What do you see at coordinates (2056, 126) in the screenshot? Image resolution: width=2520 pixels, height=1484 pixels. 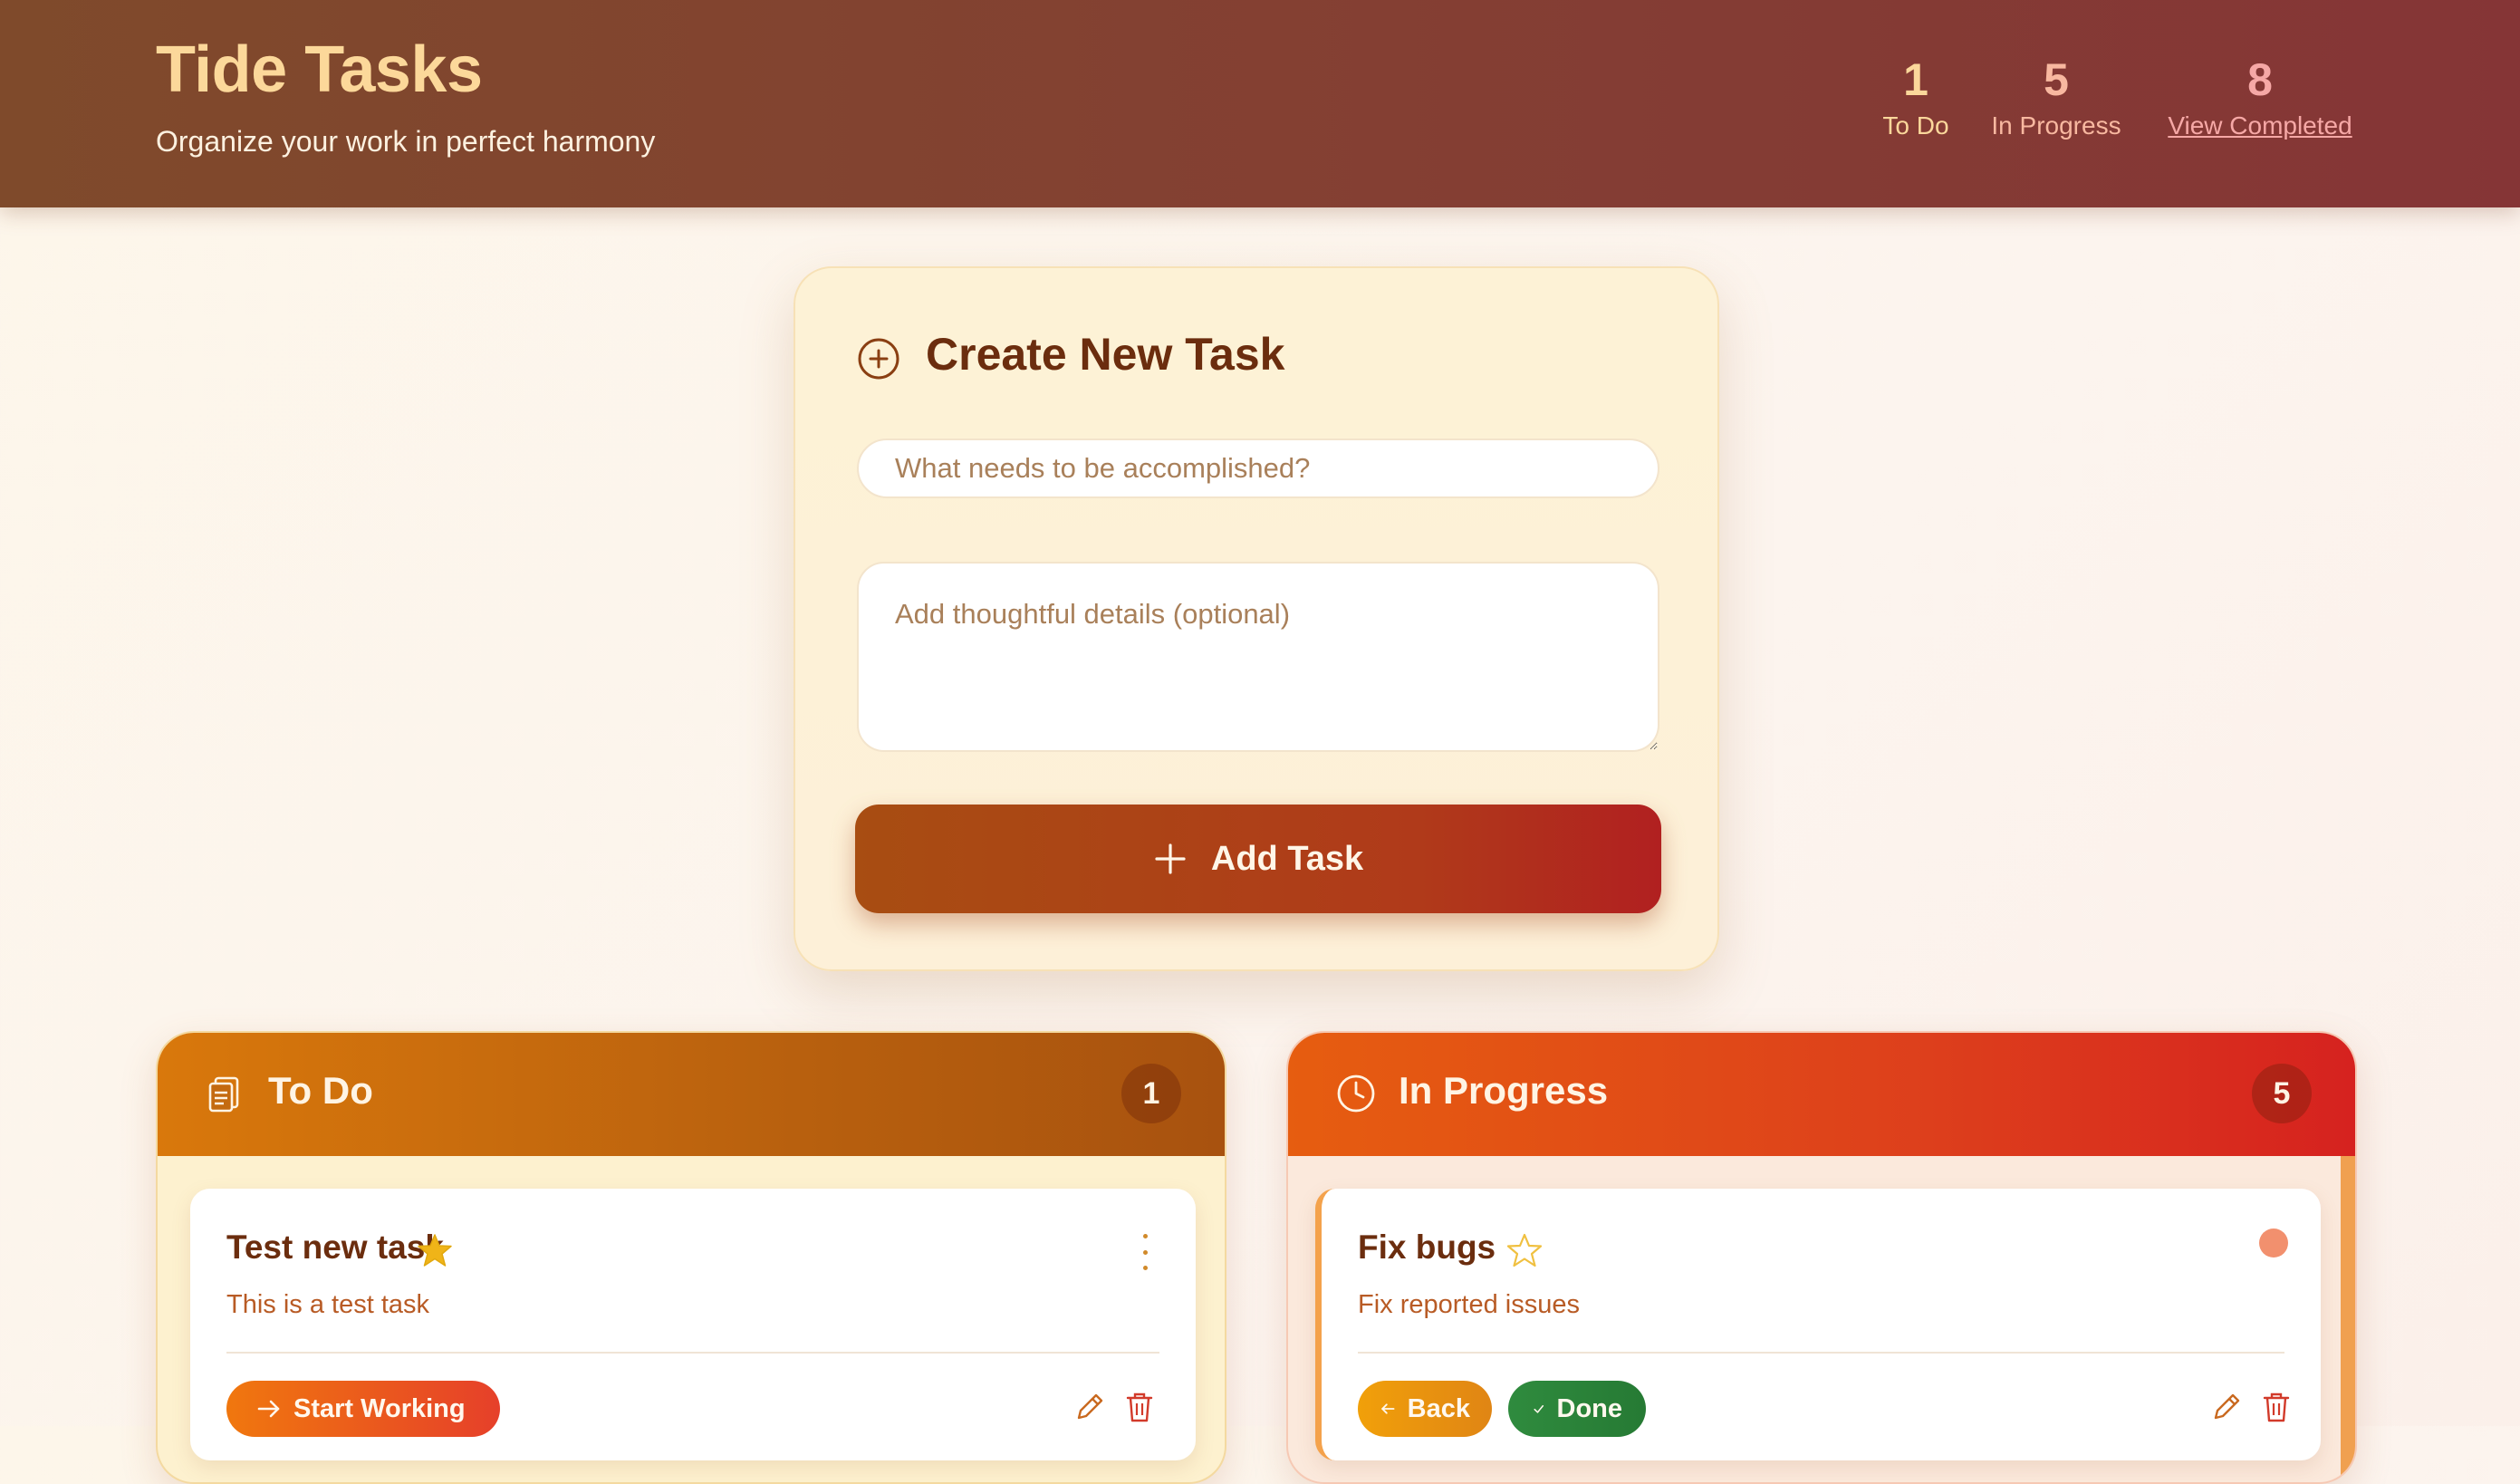 I see `stat-in-progress-label: In Progress` at bounding box center [2056, 126].